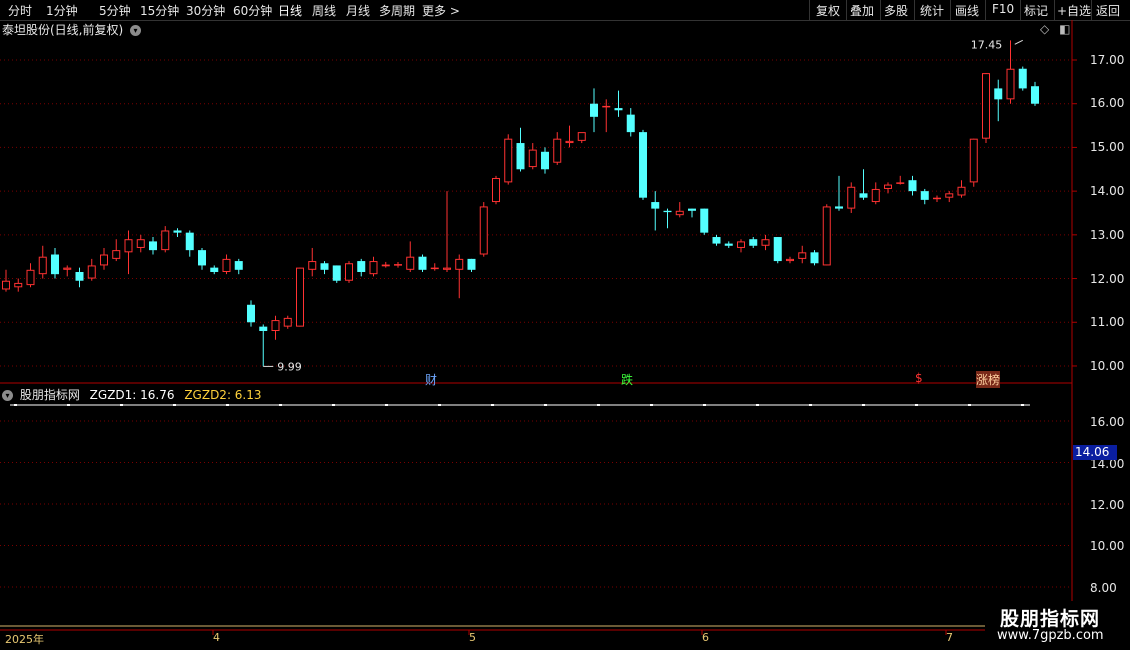 The width and height of the screenshot is (1130, 650). I want to click on indicator-axis-label: 12.00, so click(1107, 505).